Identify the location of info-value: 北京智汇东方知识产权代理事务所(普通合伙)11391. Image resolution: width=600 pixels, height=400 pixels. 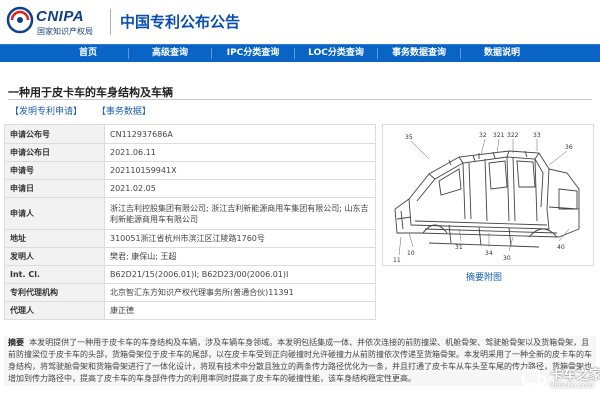
(240, 292).